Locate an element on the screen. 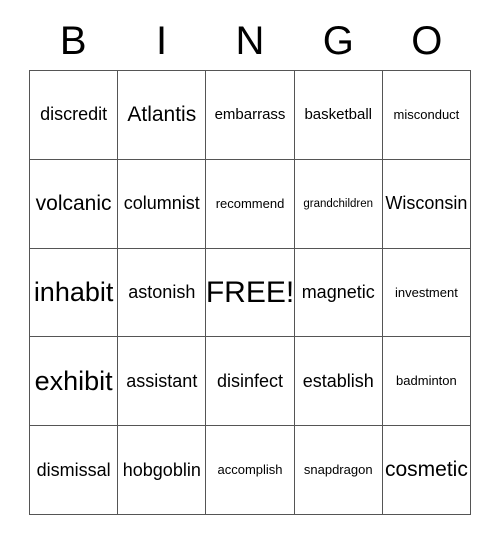  bingo-cell-label: establish is located at coordinates (338, 380).